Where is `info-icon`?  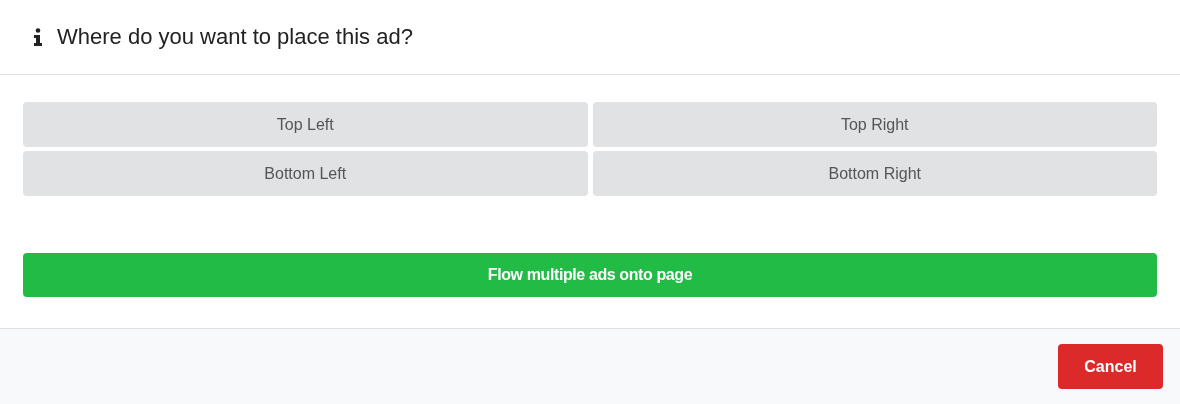 info-icon is located at coordinates (38, 37).